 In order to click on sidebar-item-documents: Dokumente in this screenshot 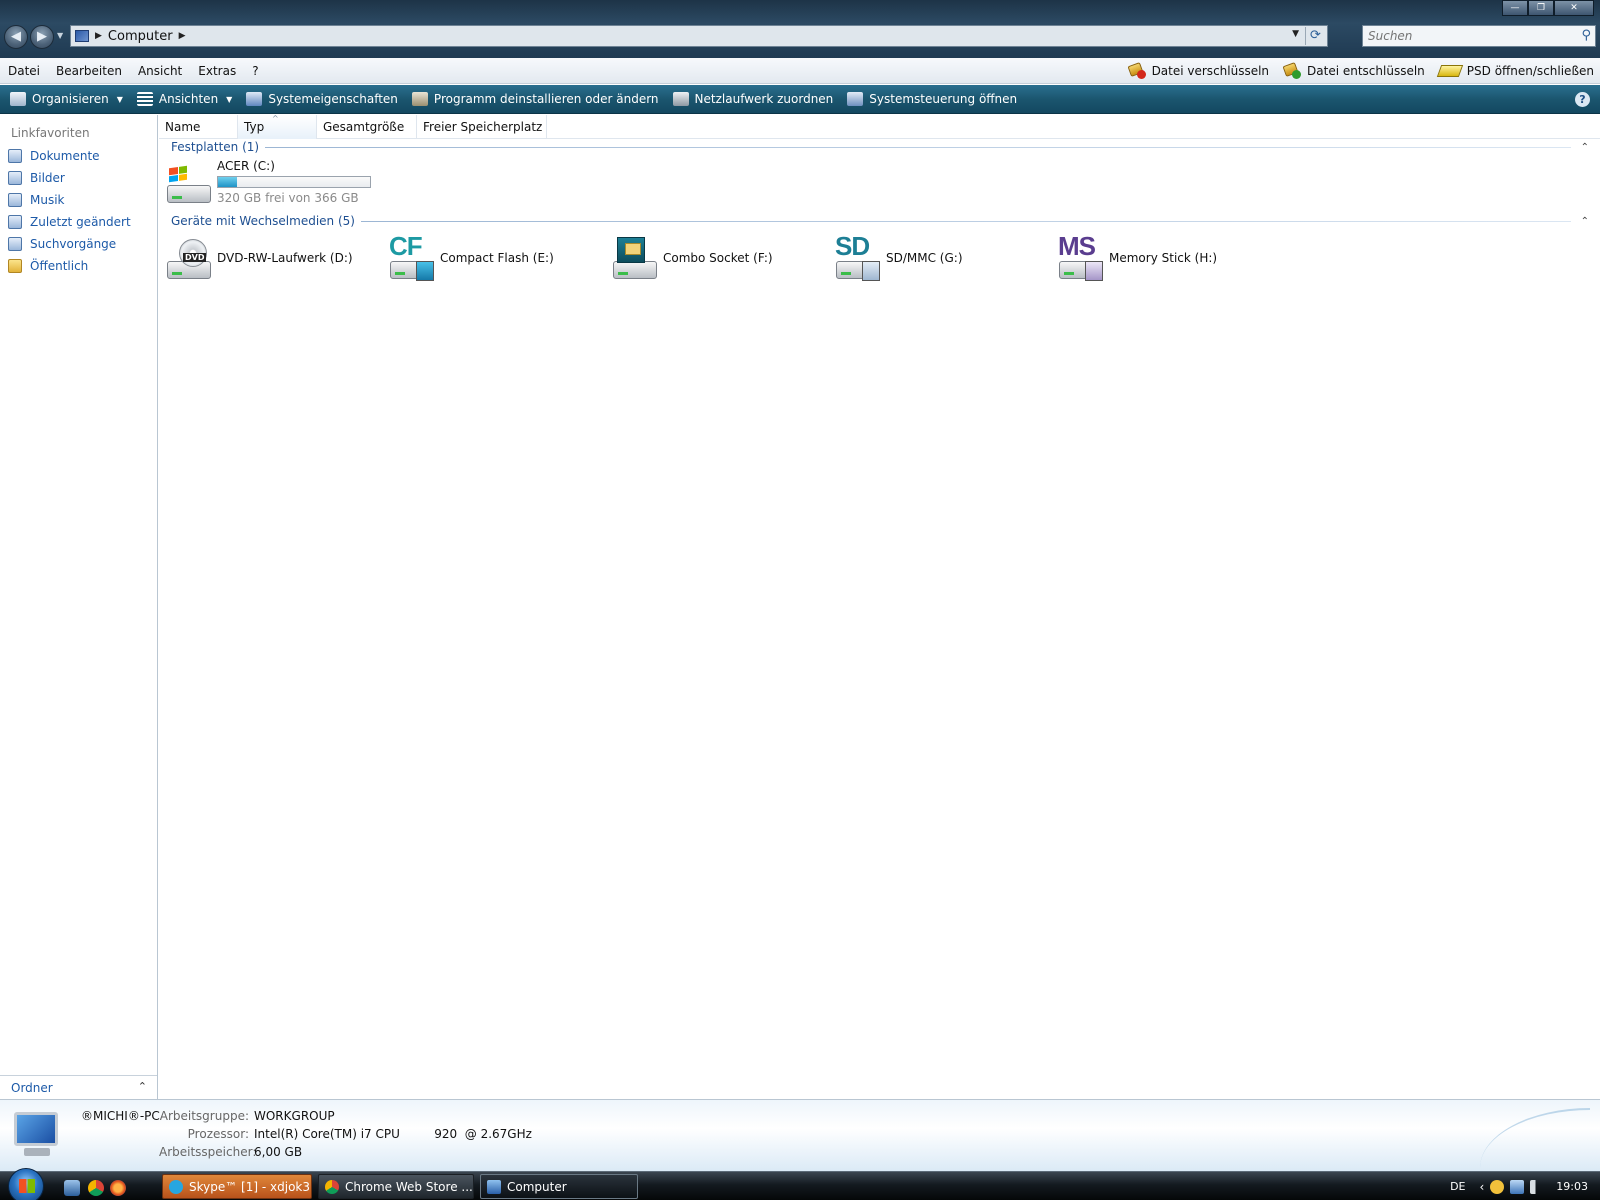, I will do `click(78, 156)`.